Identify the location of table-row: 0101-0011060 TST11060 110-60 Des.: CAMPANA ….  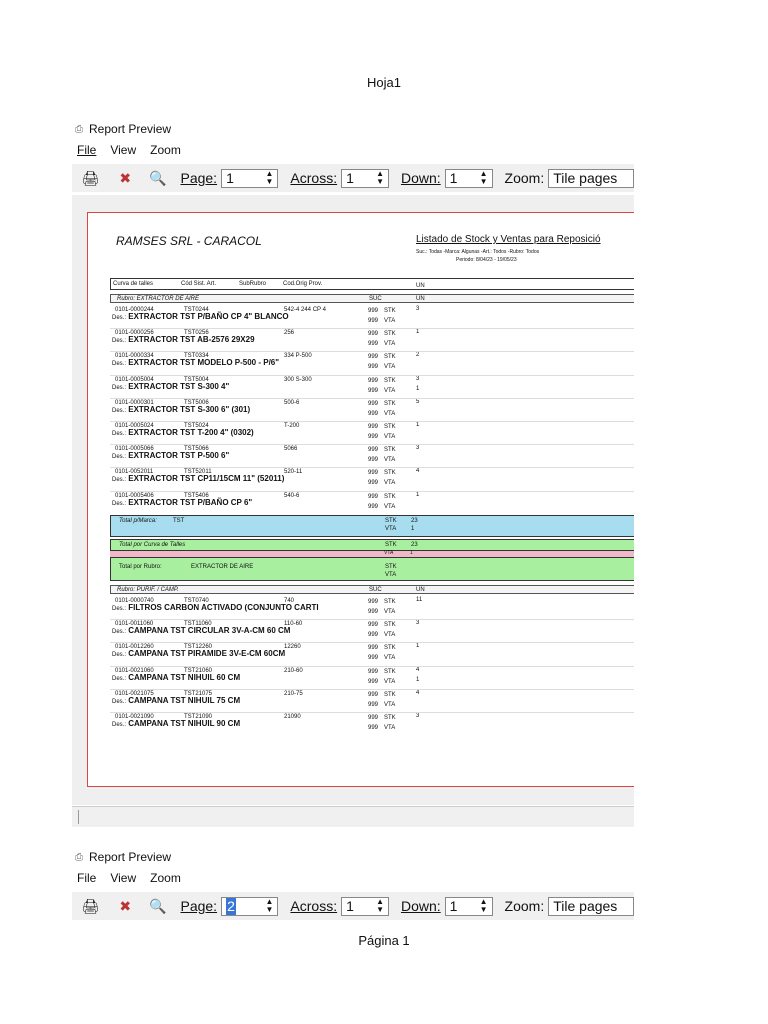
(372, 631).